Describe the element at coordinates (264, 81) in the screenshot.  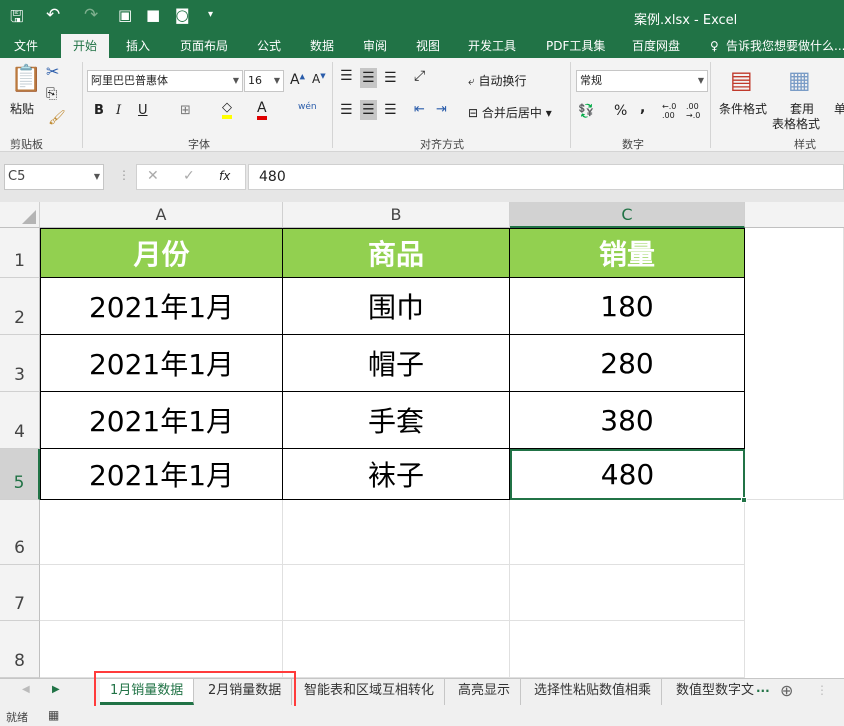
I see `font-size-select: 16 ▼` at that location.